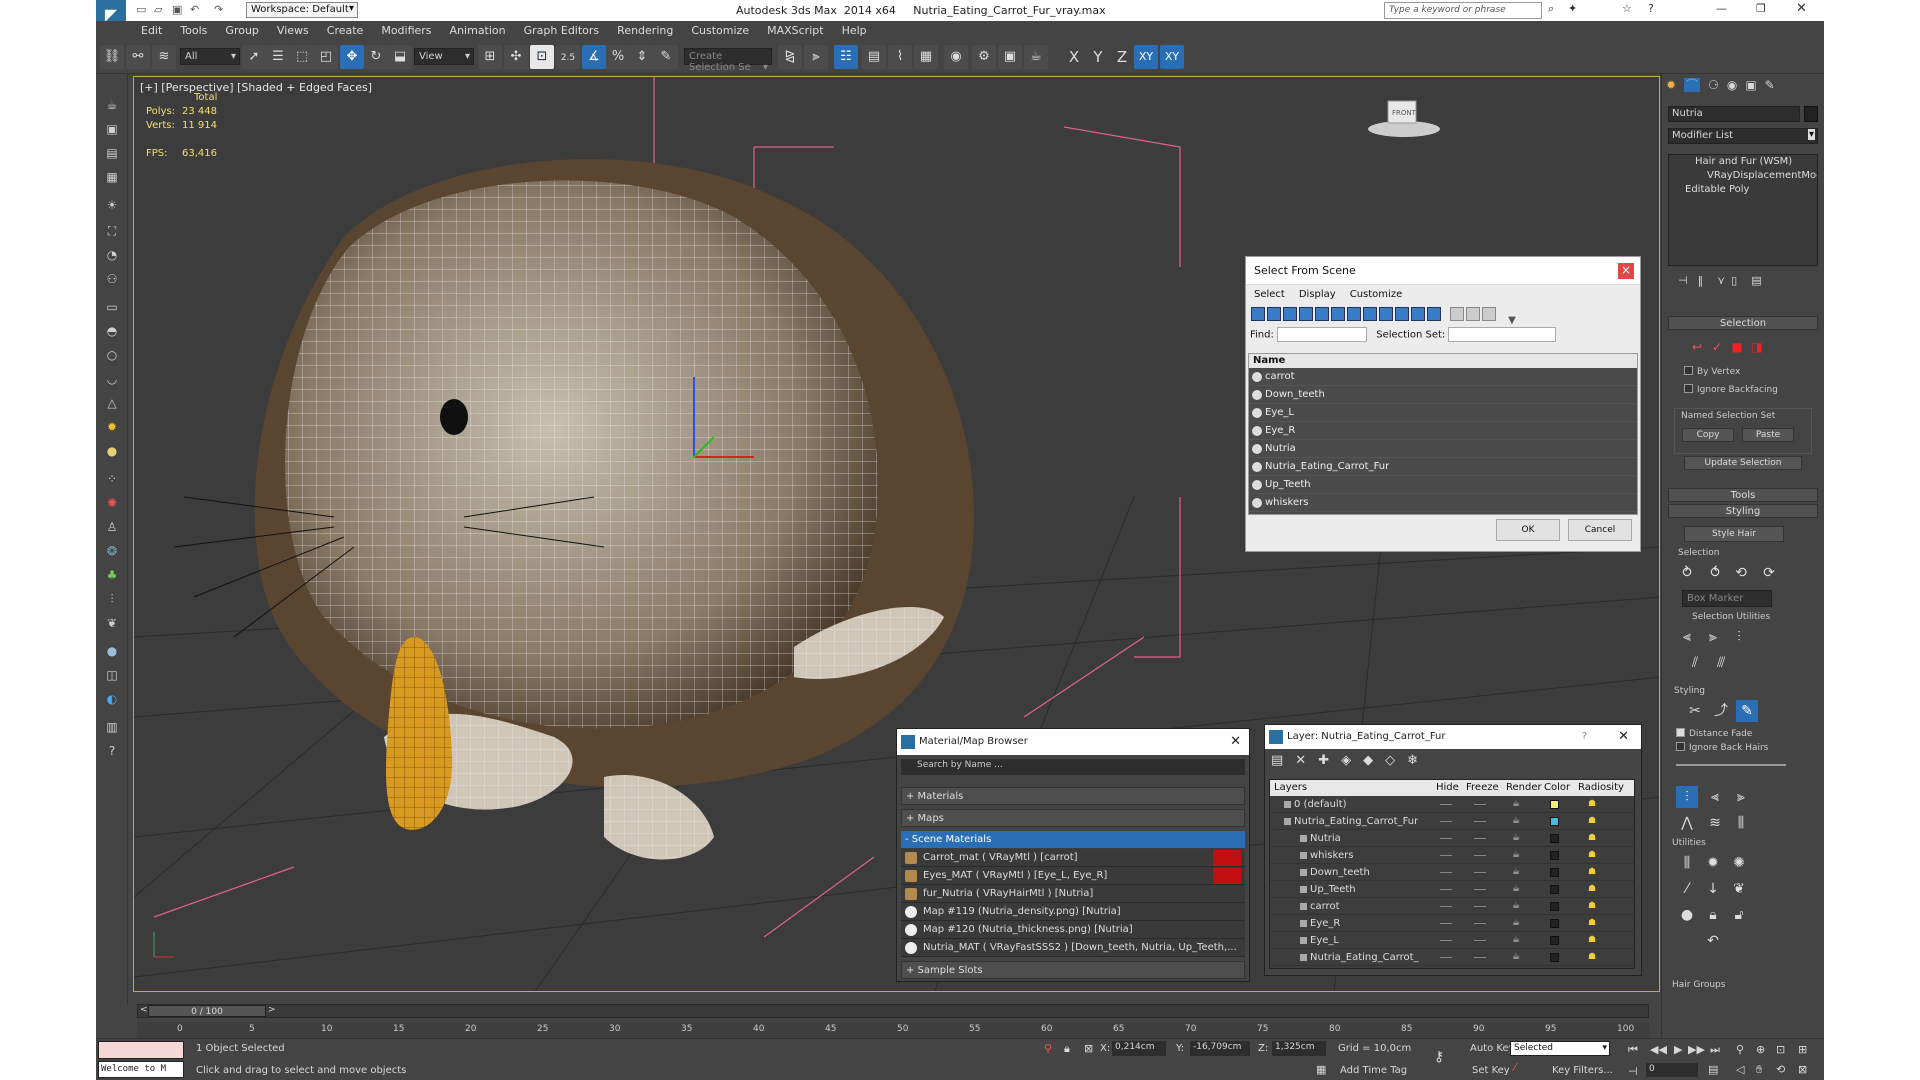 The height and width of the screenshot is (1080, 1920). Describe the element at coordinates (112, 479) in the screenshot. I see `particle-icon: ⁘` at that location.